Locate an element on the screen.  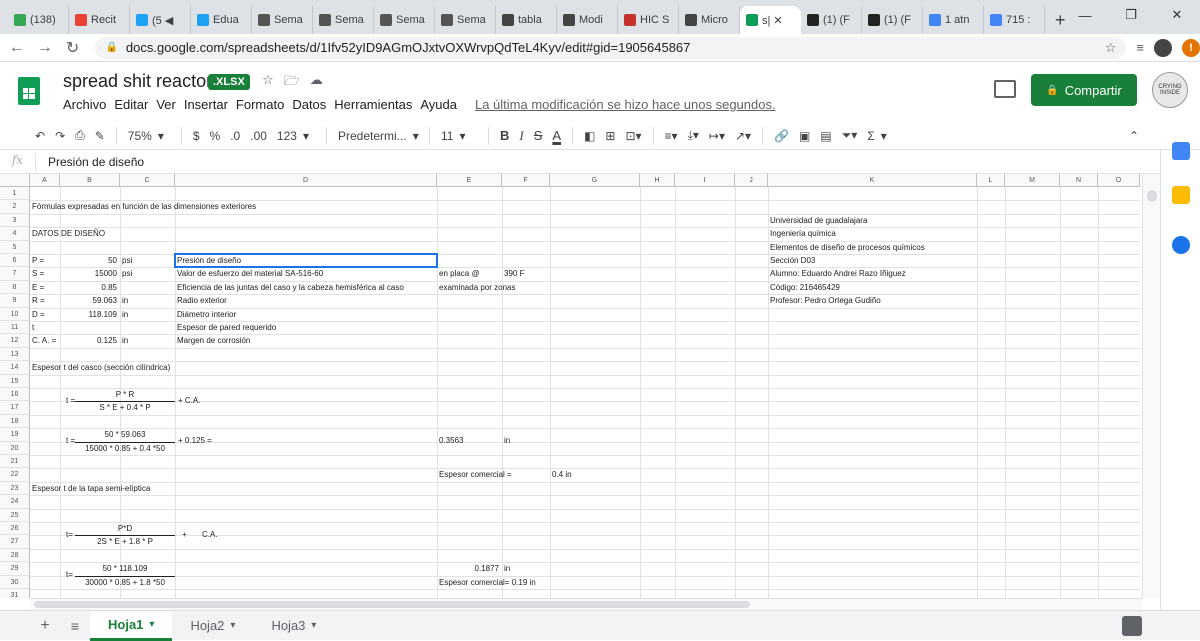
cell: D = is located at coordinates (37, 314).